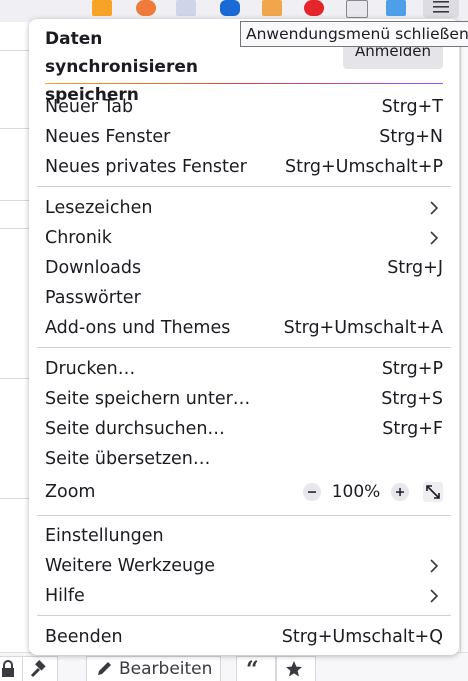 The width and height of the screenshot is (468, 681). Describe the element at coordinates (138, 328) in the screenshot. I see `menu-item-label: Add-ons und Themes` at that location.